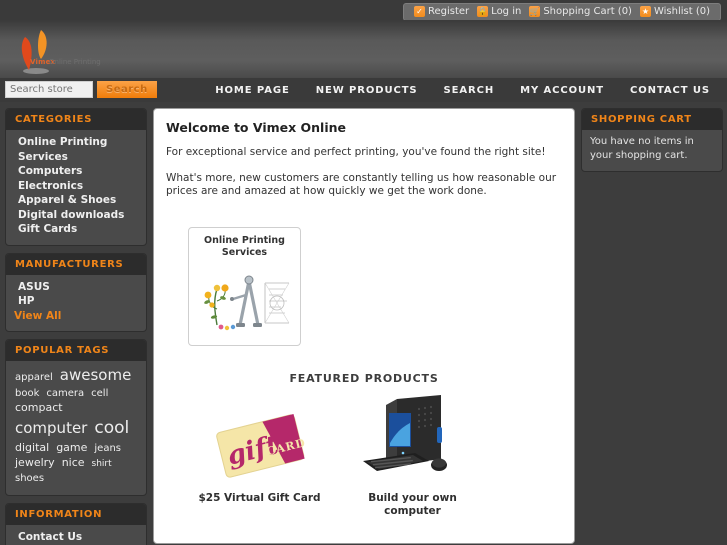 This screenshot has width=727, height=545. I want to click on star-icon: ★, so click(645, 11).